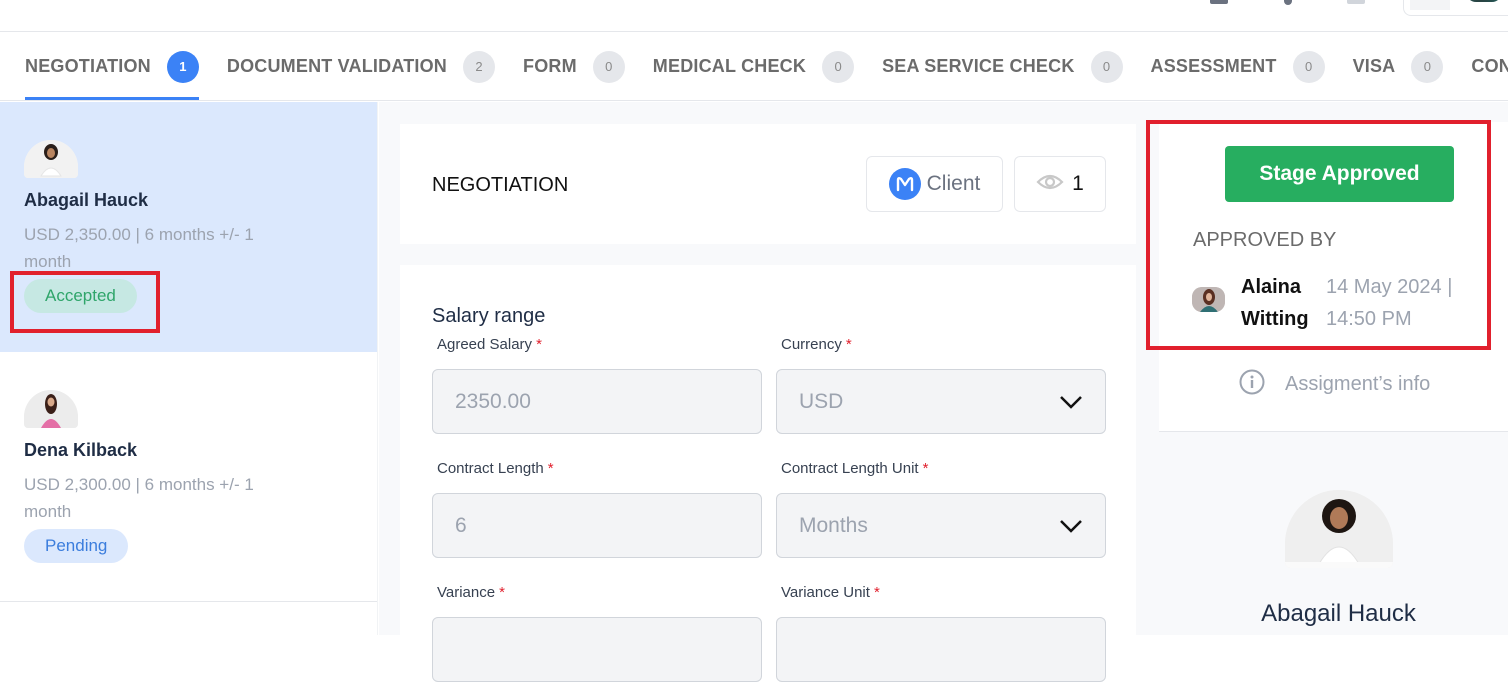  Describe the element at coordinates (811, 344) in the screenshot. I see `label-text: Currency` at that location.